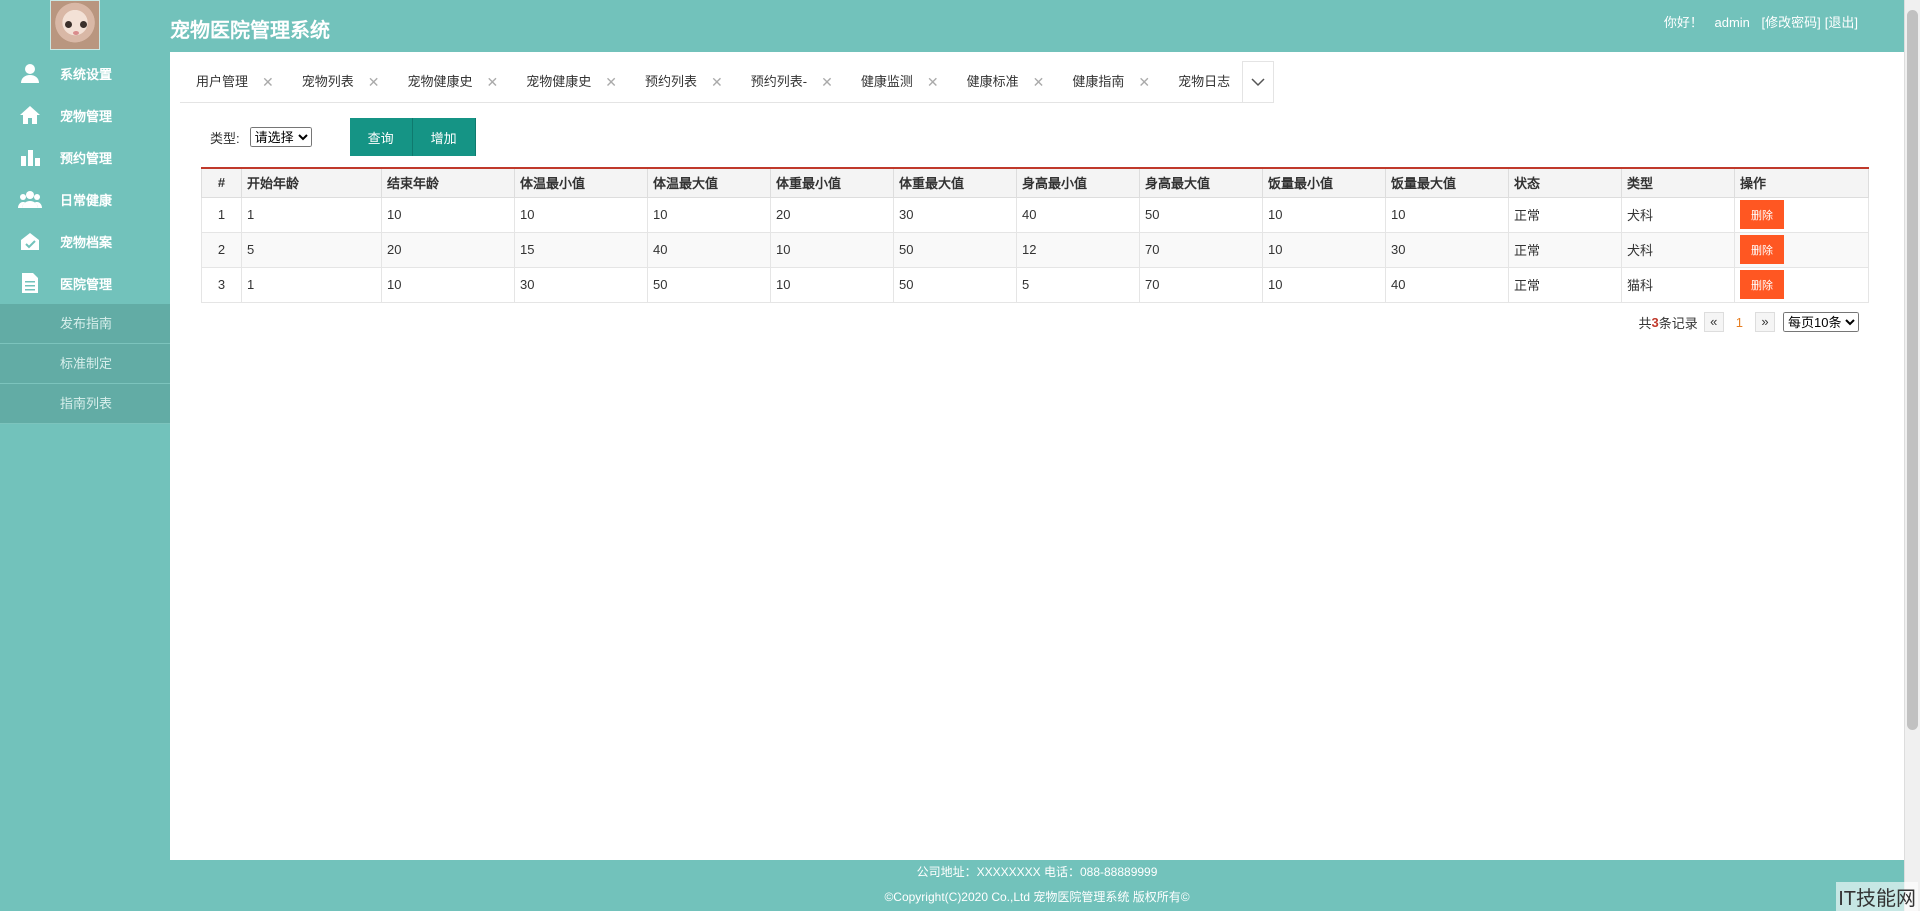 Image resolution: width=1920 pixels, height=911 pixels. What do you see at coordinates (1821, 322) in the screenshot?
I see `page-size-select: 每页10条` at bounding box center [1821, 322].